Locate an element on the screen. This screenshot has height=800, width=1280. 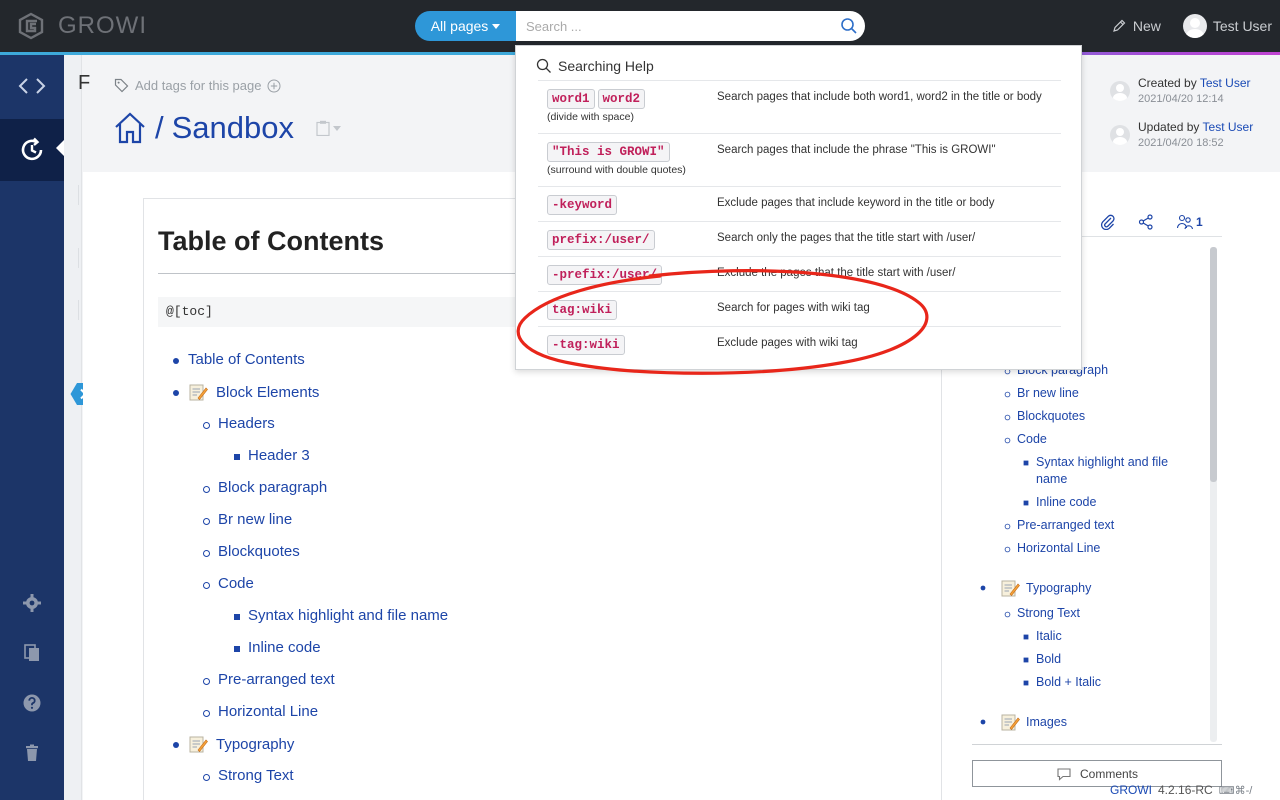
toc-link-label: Block Elements is located at coordinates (268, 392).